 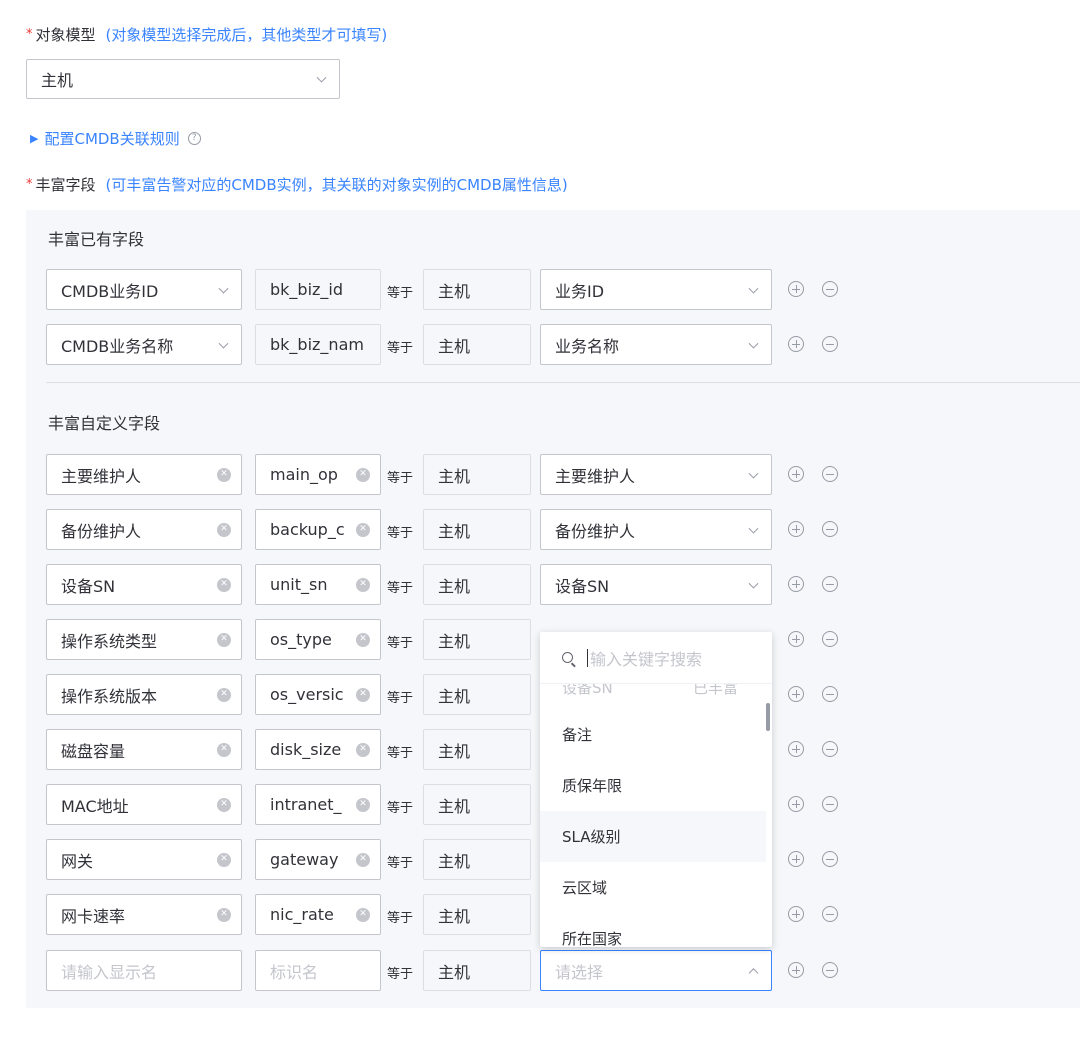 I want to click on dropdown-item: 质保年限, so click(x=653, y=785).